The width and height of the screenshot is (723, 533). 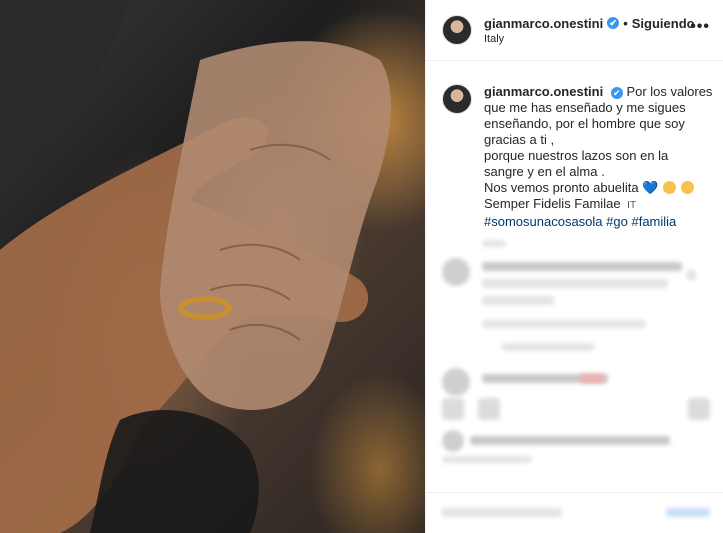 I want to click on like-icon, so click(x=453, y=409).